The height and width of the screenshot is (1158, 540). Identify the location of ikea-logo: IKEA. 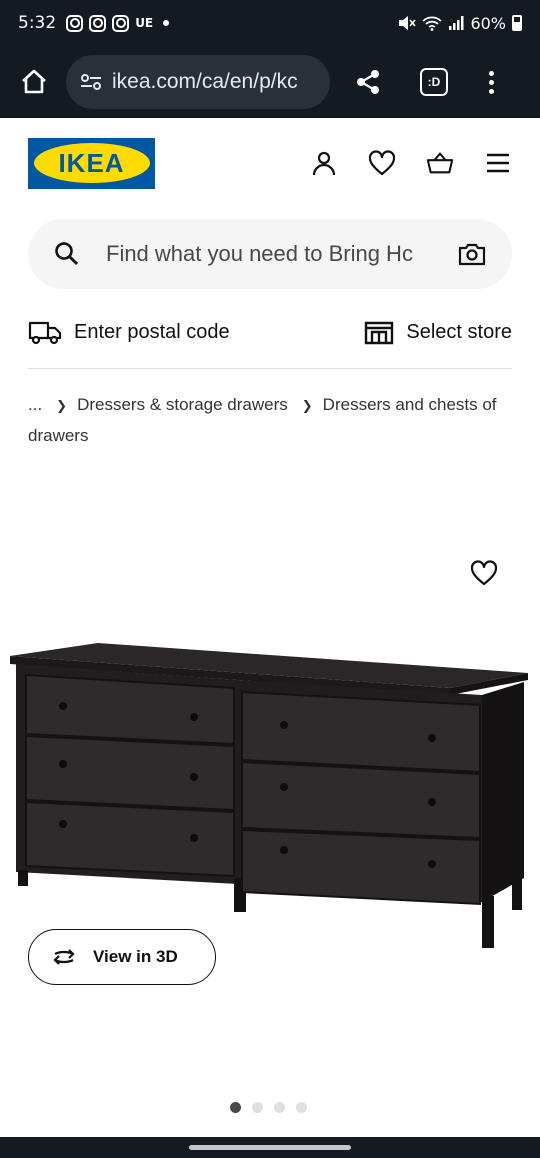
(91, 163).